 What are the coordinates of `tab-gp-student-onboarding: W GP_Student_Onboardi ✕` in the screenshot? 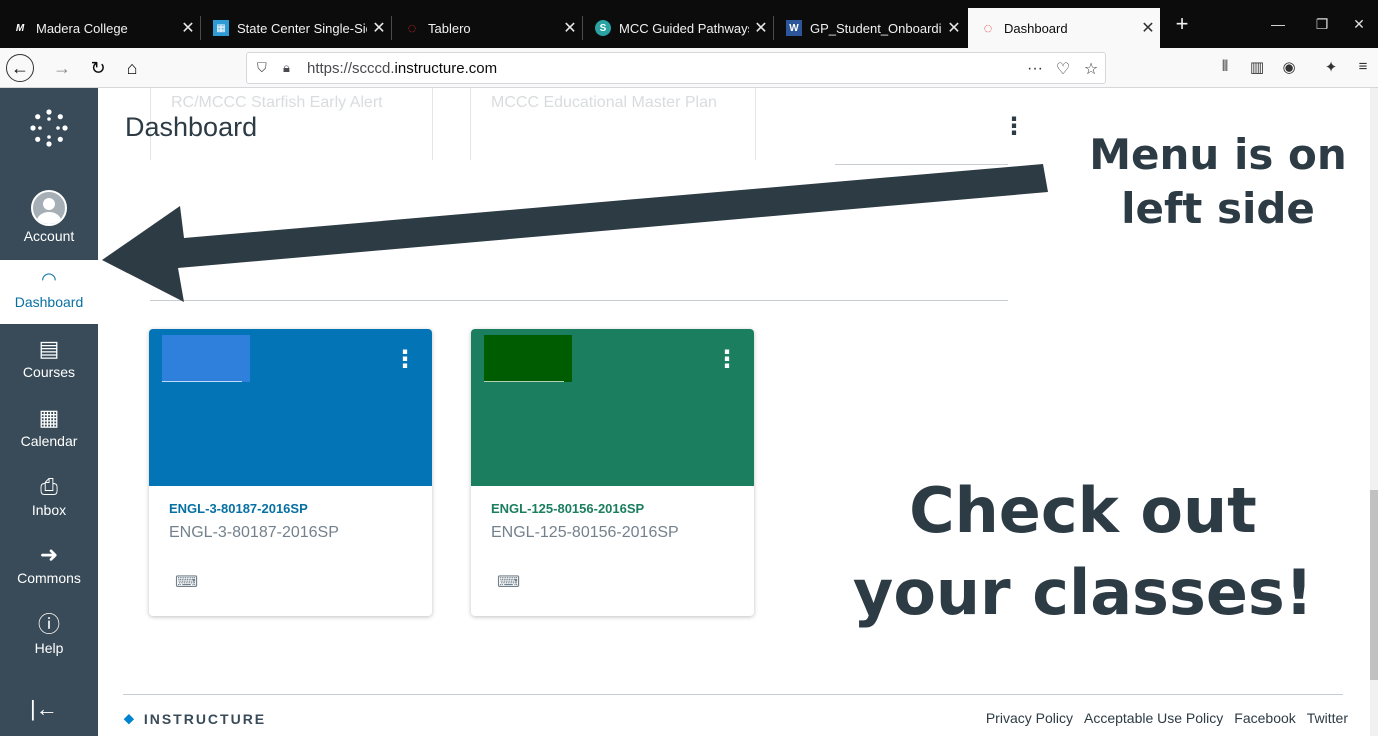 It's located at (870, 28).